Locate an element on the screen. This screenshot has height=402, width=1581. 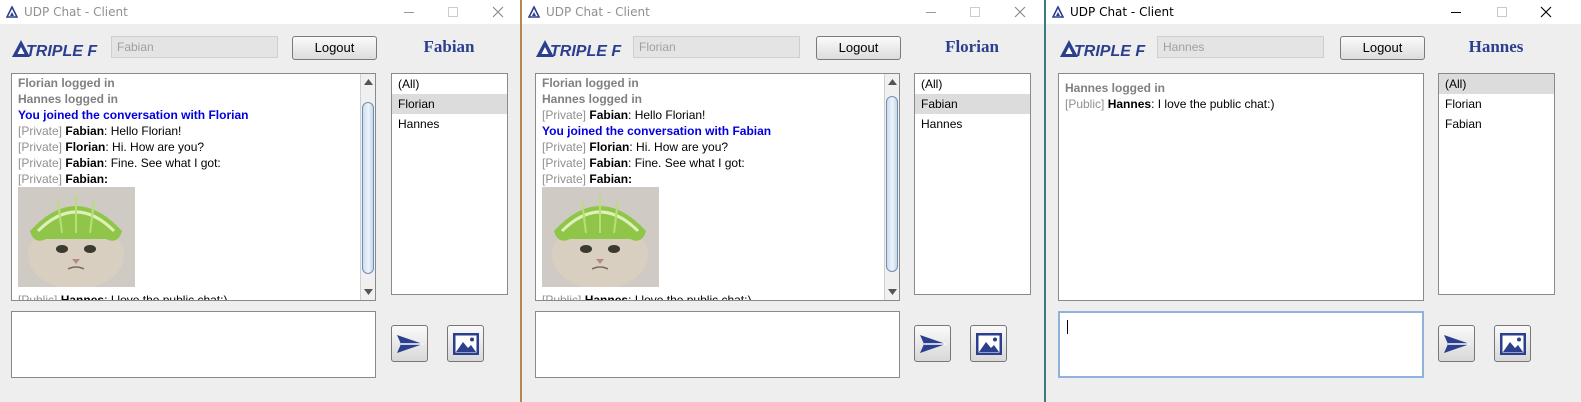
message-text: : Hello Florian! is located at coordinates (143, 131).